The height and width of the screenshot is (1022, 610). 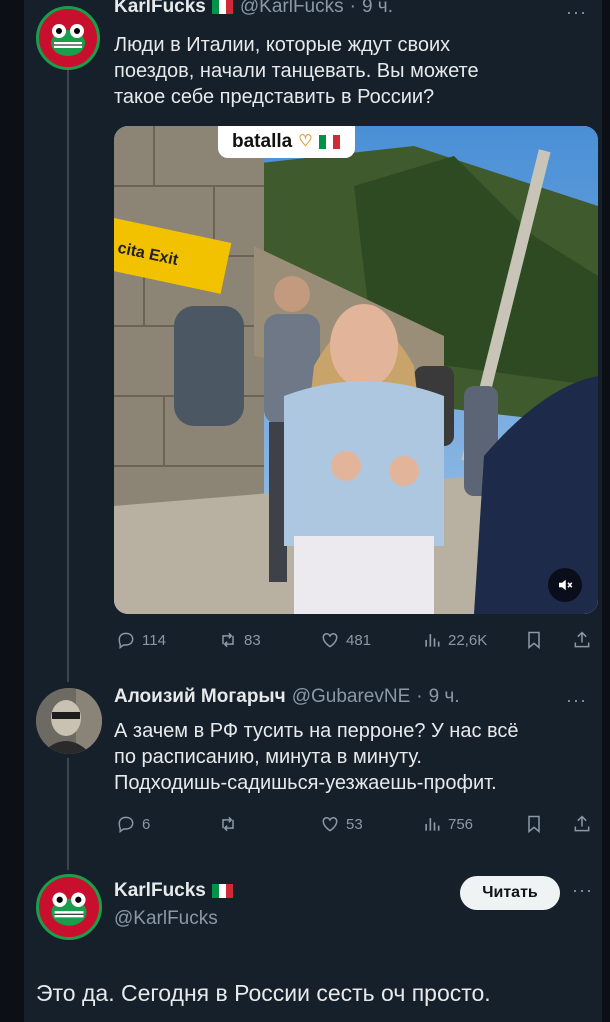 What do you see at coordinates (510, 893) in the screenshot?
I see `follow-button: Читать` at bounding box center [510, 893].